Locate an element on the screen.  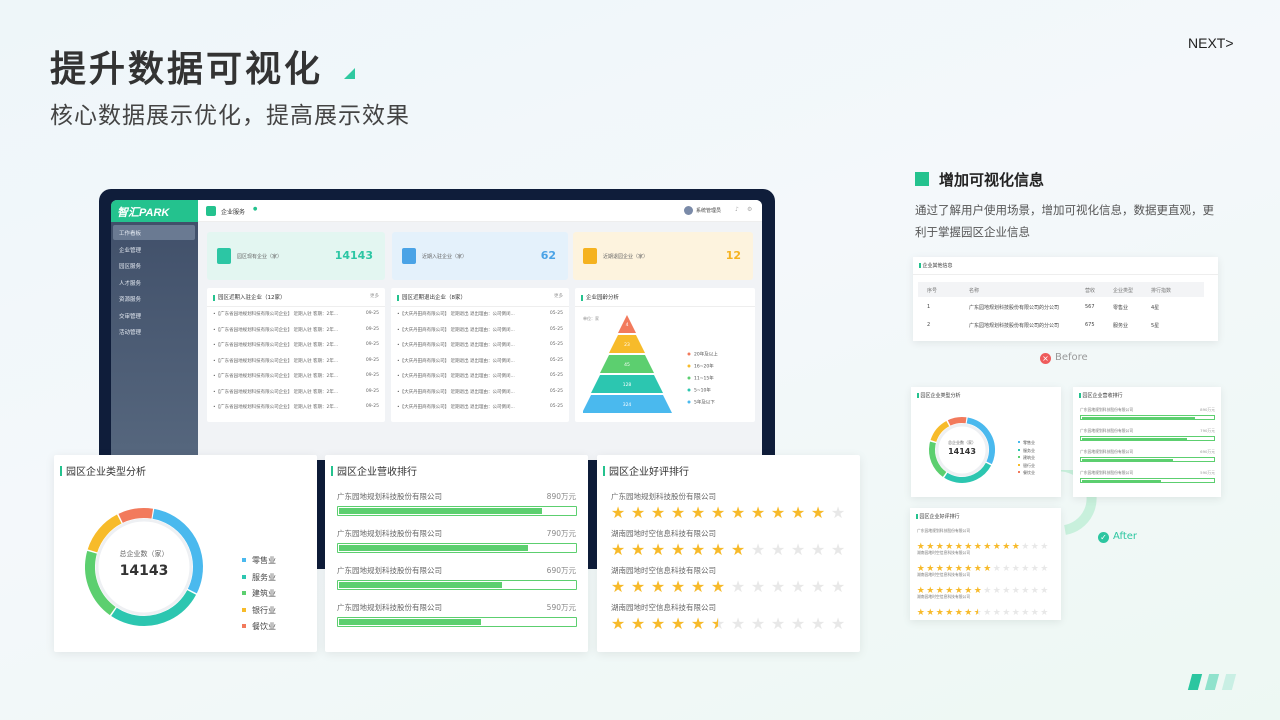
sidebar-item: 工作看板 is located at coordinates (154, 232).